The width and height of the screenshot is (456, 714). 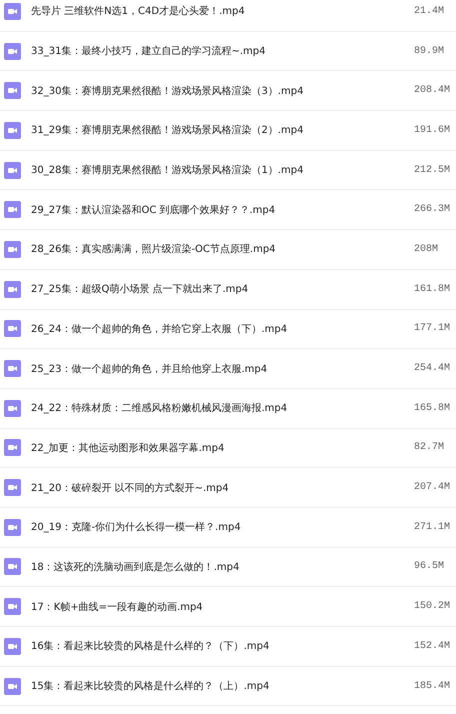 What do you see at coordinates (222, 447) in the screenshot?
I see `file-name: 22_加更：其他运动图形和效果器字幕.mp4` at bounding box center [222, 447].